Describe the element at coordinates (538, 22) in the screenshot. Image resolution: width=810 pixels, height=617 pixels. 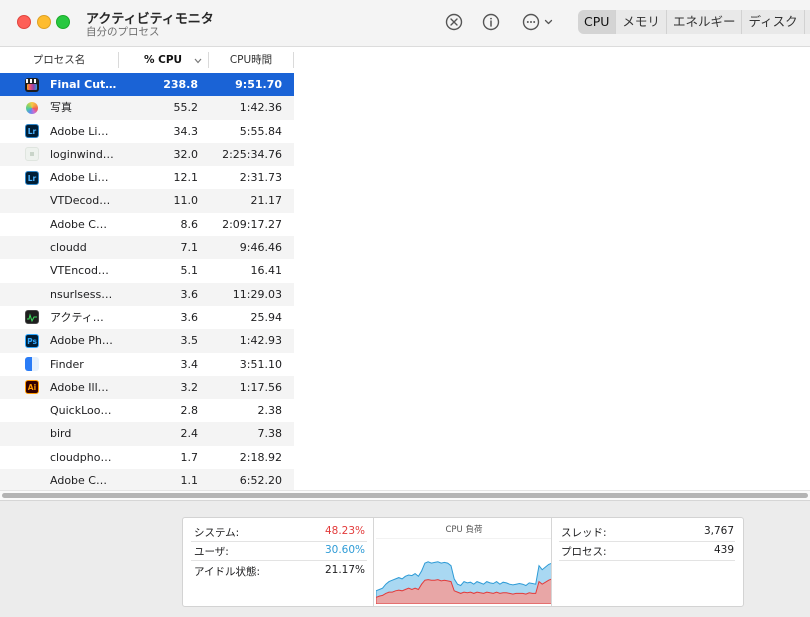
I see `more-actions-icon` at that location.